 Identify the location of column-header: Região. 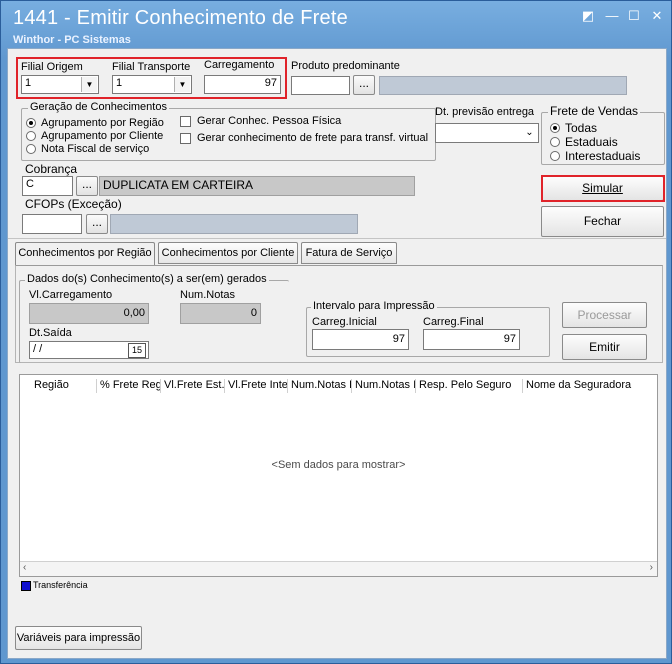
(64, 386).